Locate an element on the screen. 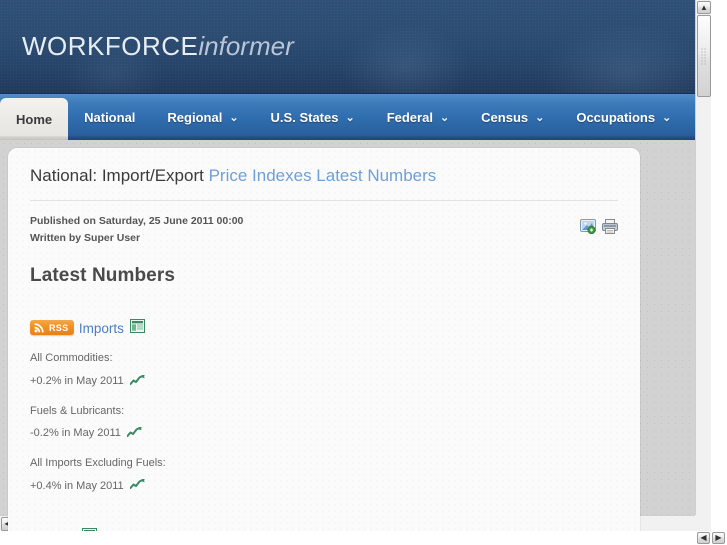  stat-all-commodities: All Commodities: +0.2% in May 2011 is located at coordinates (324, 370).